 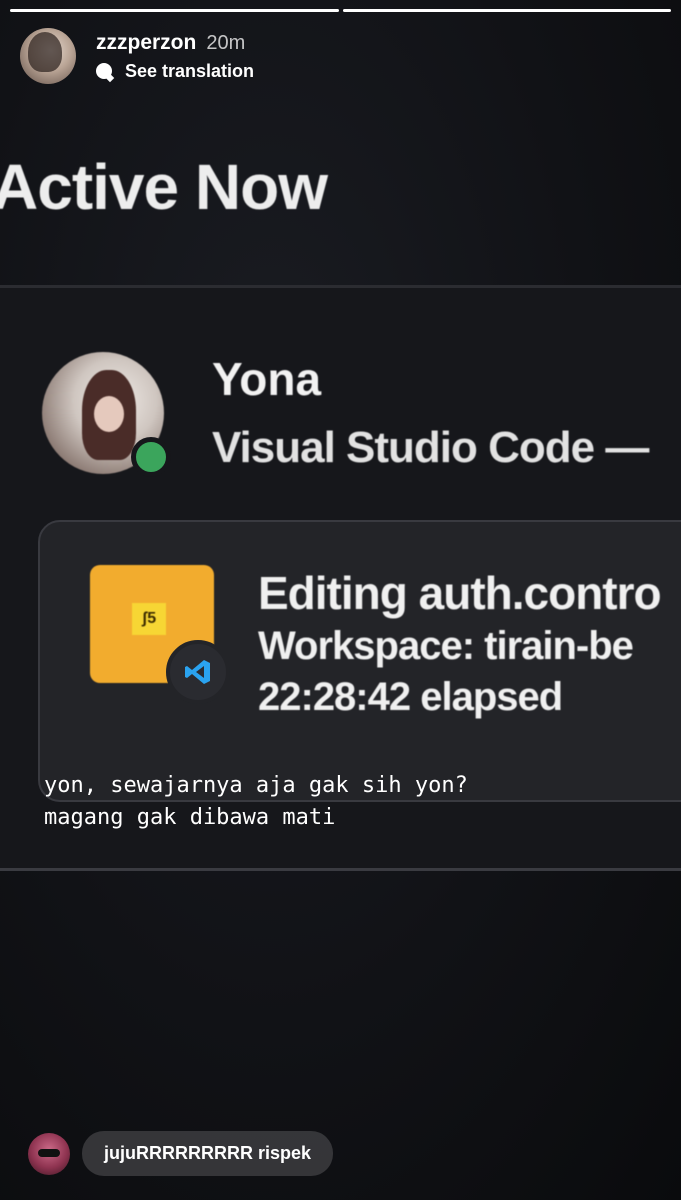 I want to click on activity-editing: Editing auth.contro, so click(x=460, y=593).